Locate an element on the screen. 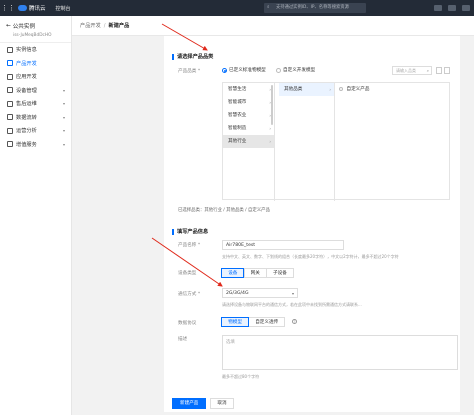  device-type-label: 设备类型 is located at coordinates (187, 273).